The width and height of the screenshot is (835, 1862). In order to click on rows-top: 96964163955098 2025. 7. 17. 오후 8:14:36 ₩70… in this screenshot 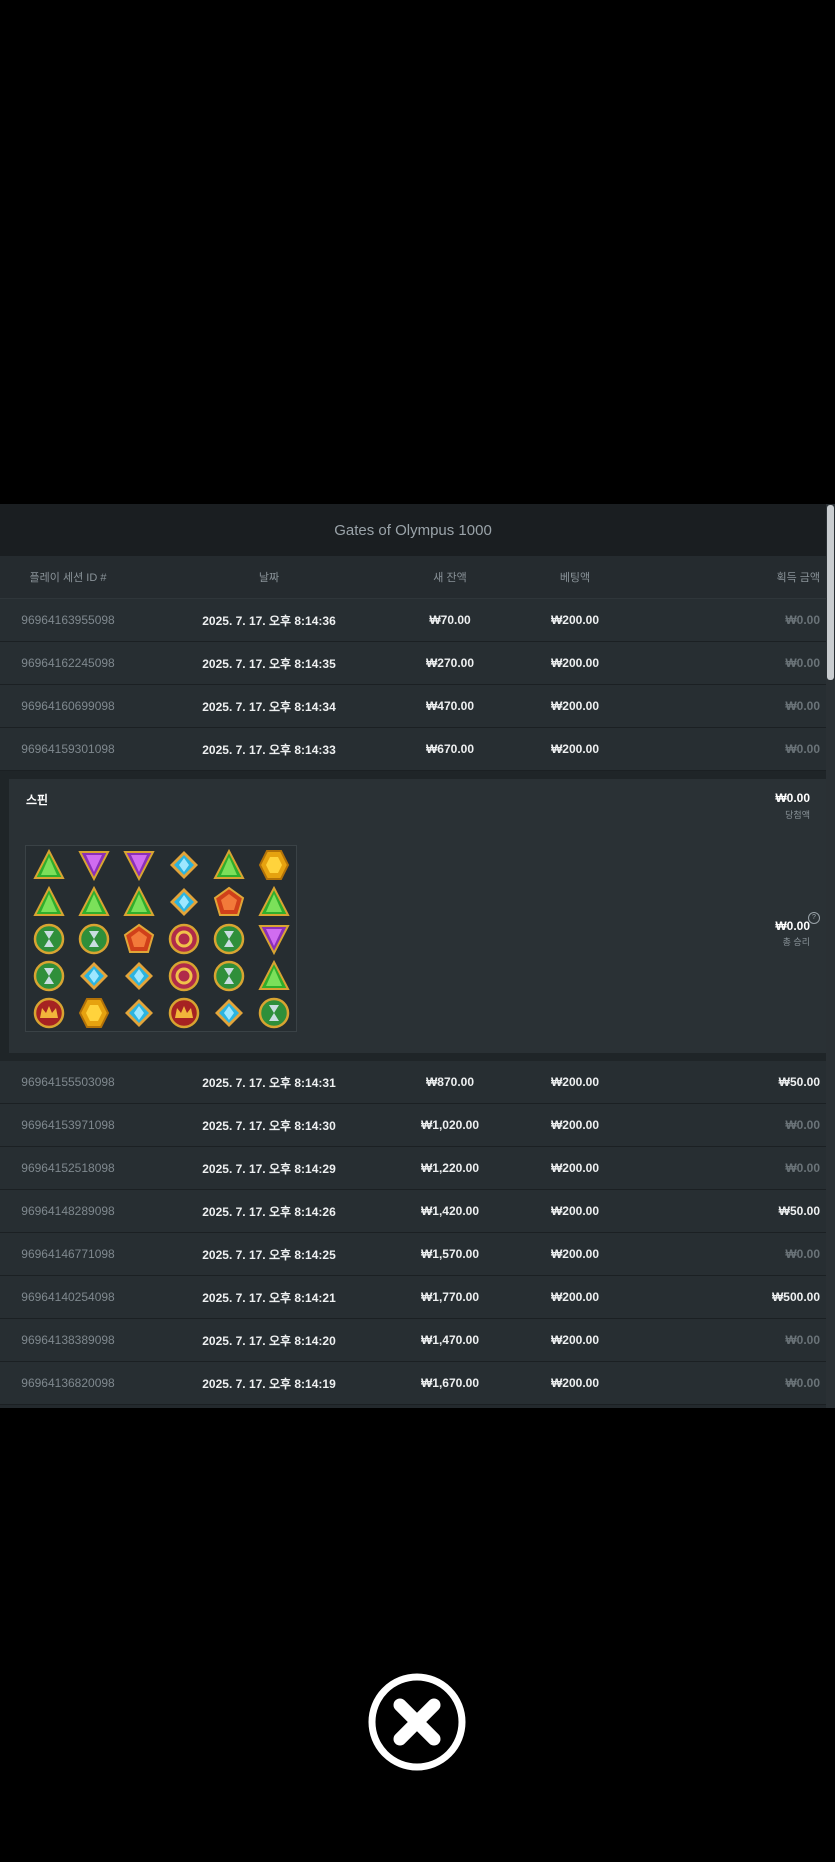, I will do `click(413, 685)`.